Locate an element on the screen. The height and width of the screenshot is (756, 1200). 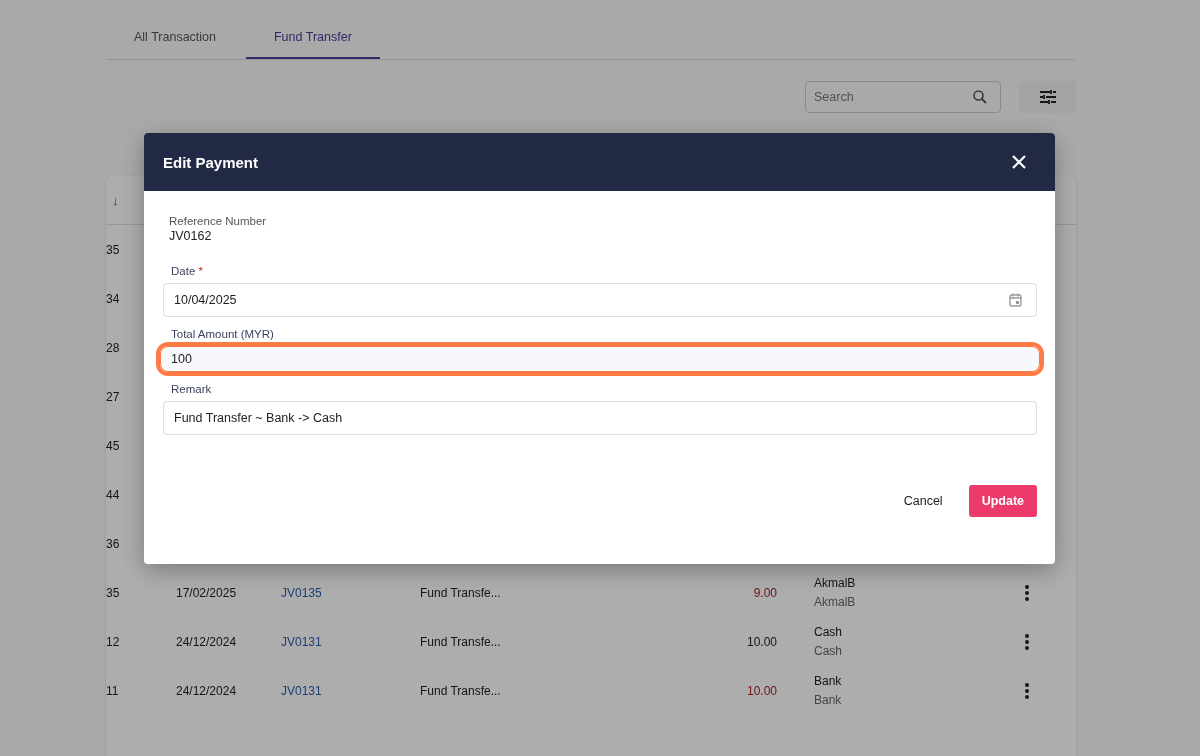
cancel-button: Cancel is located at coordinates (923, 501).